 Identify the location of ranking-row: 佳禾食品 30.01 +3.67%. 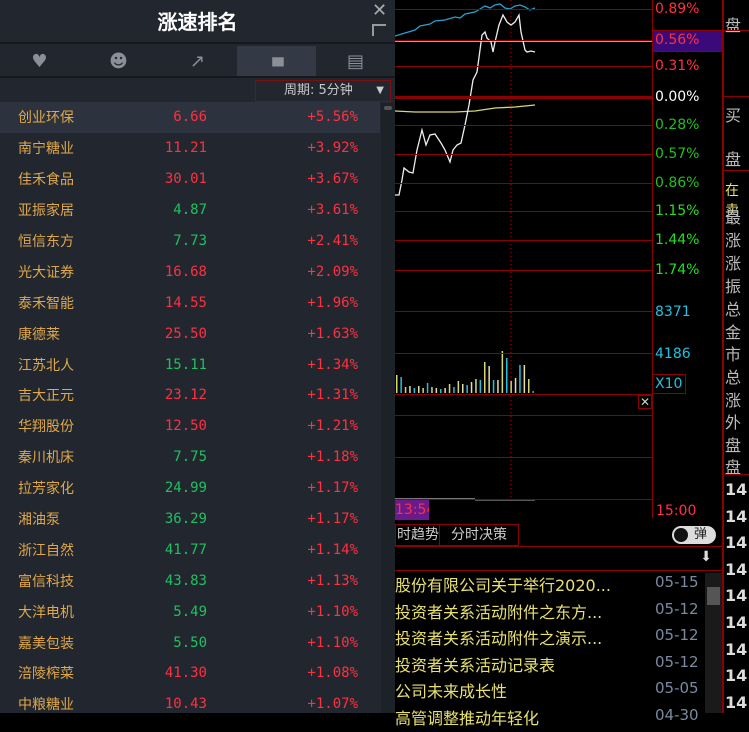
(190, 179).